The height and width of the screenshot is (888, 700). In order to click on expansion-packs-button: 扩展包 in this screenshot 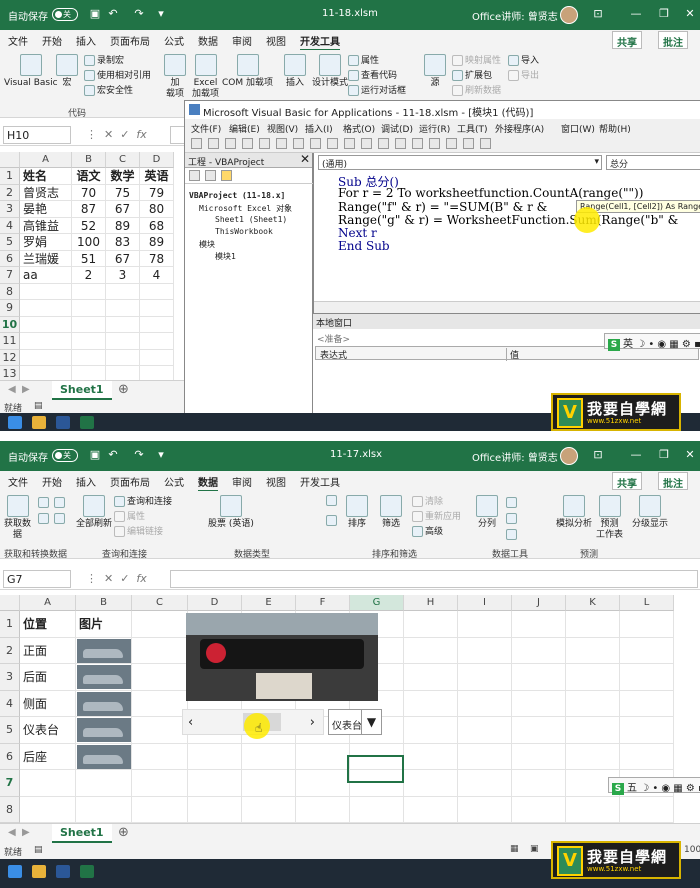, I will do `click(472, 76)`.